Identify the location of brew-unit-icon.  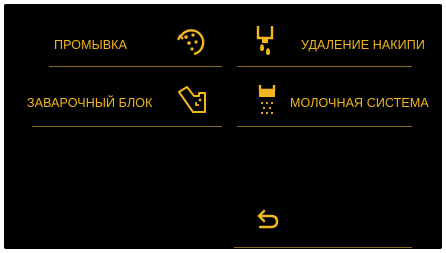
(192, 99).